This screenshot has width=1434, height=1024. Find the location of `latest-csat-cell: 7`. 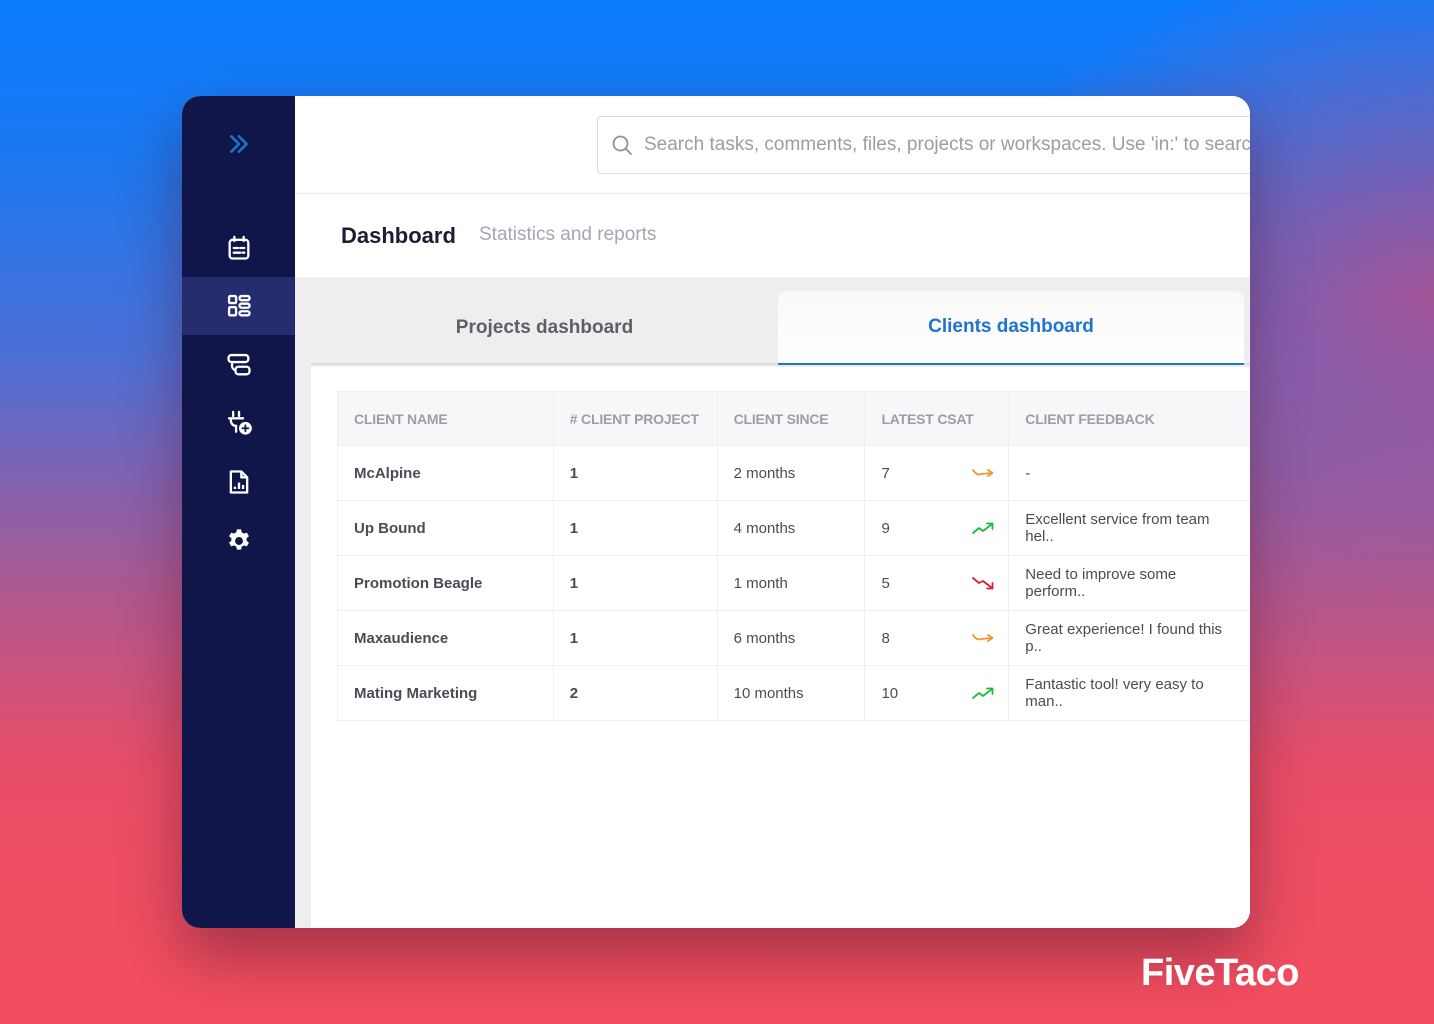

latest-csat-cell: 7 is located at coordinates (937, 473).